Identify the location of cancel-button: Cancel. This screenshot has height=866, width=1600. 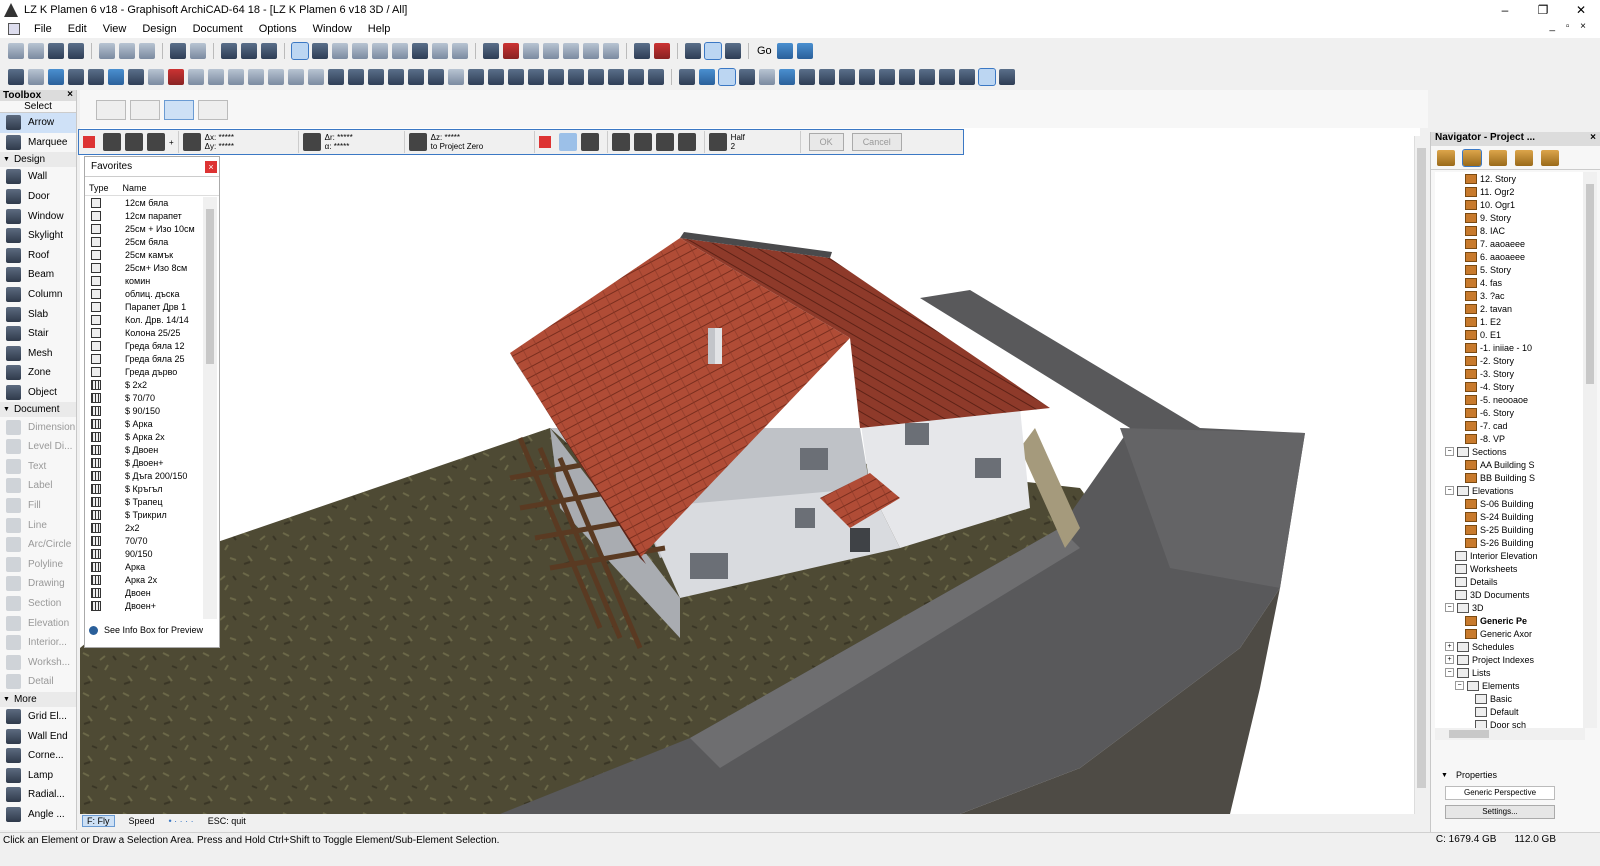
(876, 142).